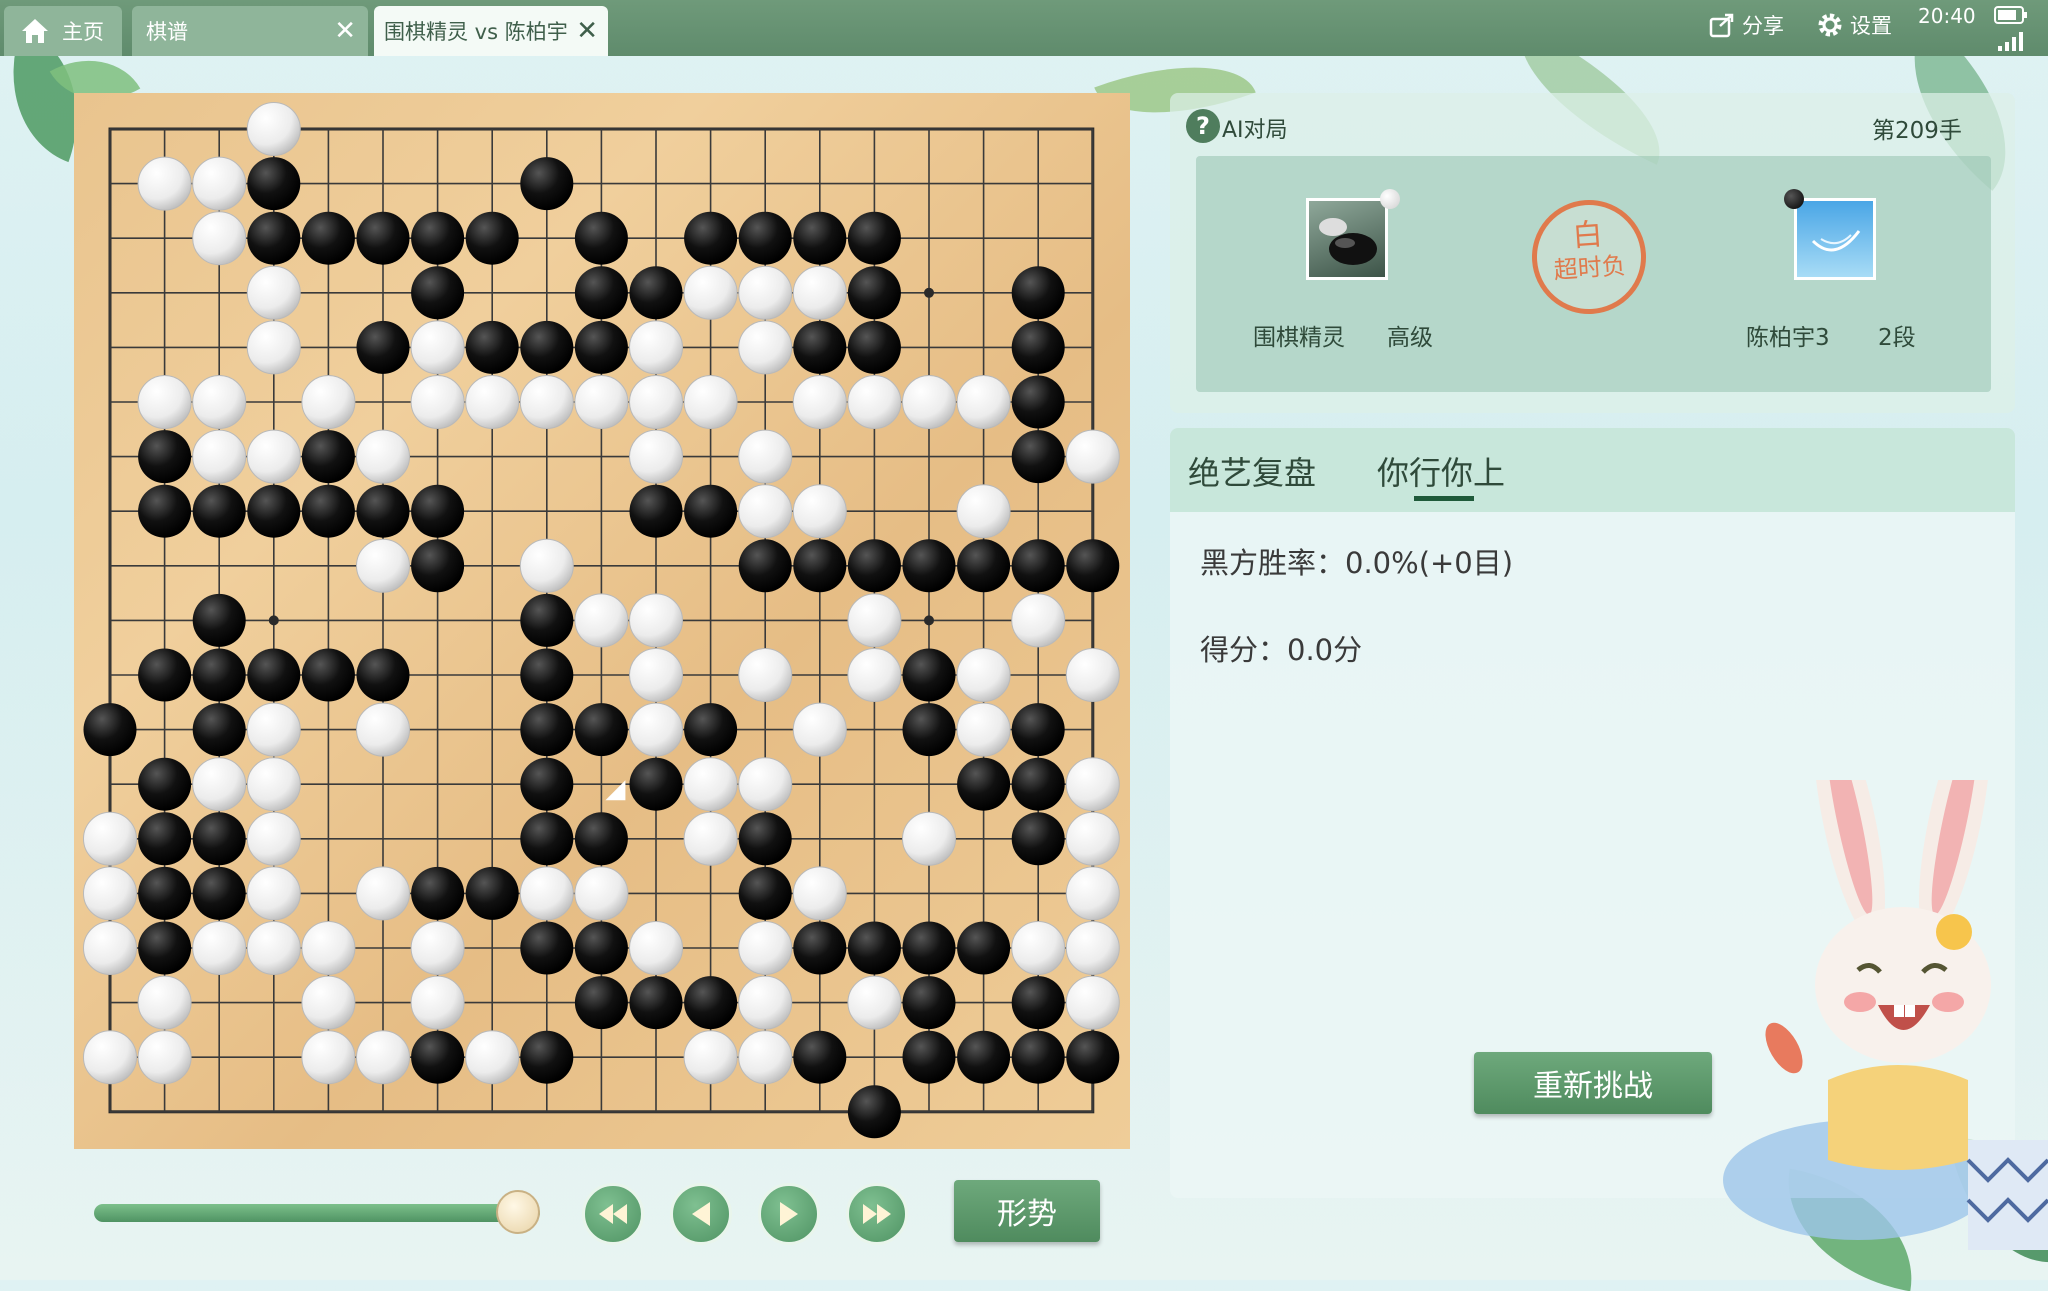  What do you see at coordinates (250, 31) in the screenshot?
I see `tab-records: 棋谱 ✕` at bounding box center [250, 31].